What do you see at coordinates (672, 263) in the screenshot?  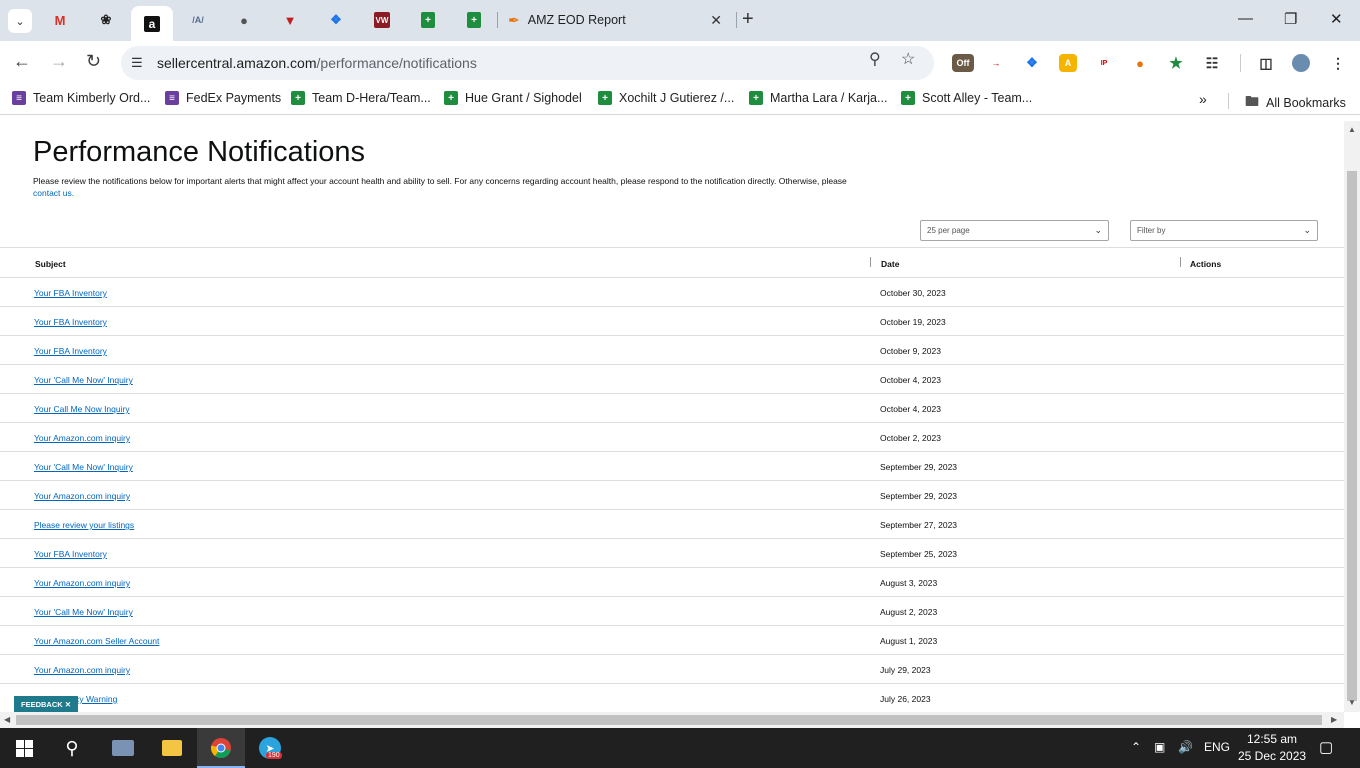 I see `table-header: Subject Date Actions` at bounding box center [672, 263].